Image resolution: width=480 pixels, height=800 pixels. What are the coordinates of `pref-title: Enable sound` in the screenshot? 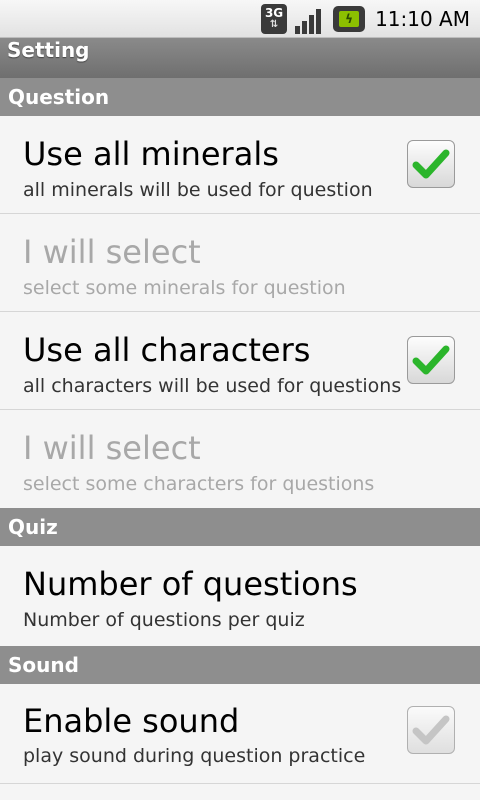 It's located at (131, 721).